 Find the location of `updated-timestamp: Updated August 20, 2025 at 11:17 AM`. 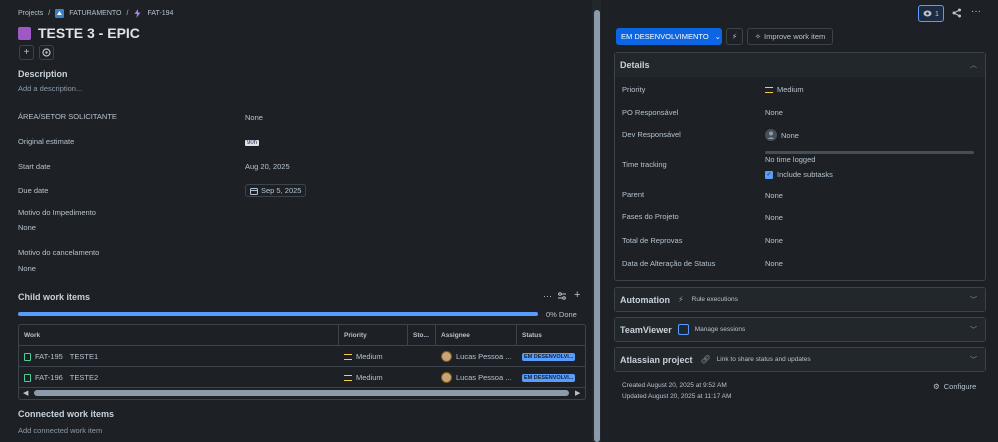

updated-timestamp: Updated August 20, 2025 at 11:17 AM is located at coordinates (677, 396).